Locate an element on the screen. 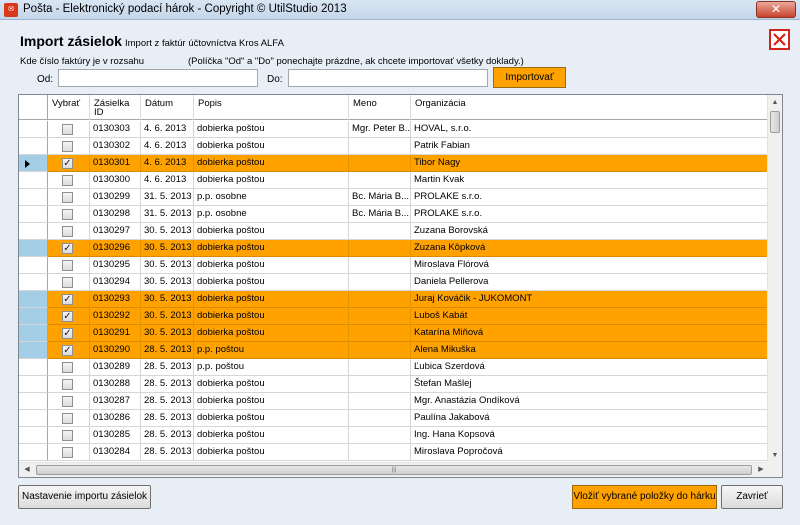 This screenshot has height=525, width=800. cell-organizacia: Štefan Mašlej is located at coordinates (590, 384).